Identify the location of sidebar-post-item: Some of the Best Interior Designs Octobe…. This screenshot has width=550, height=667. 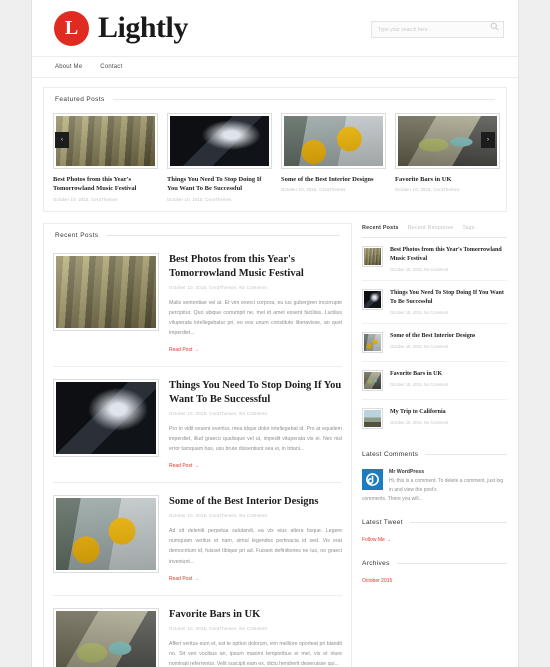
(434, 343).